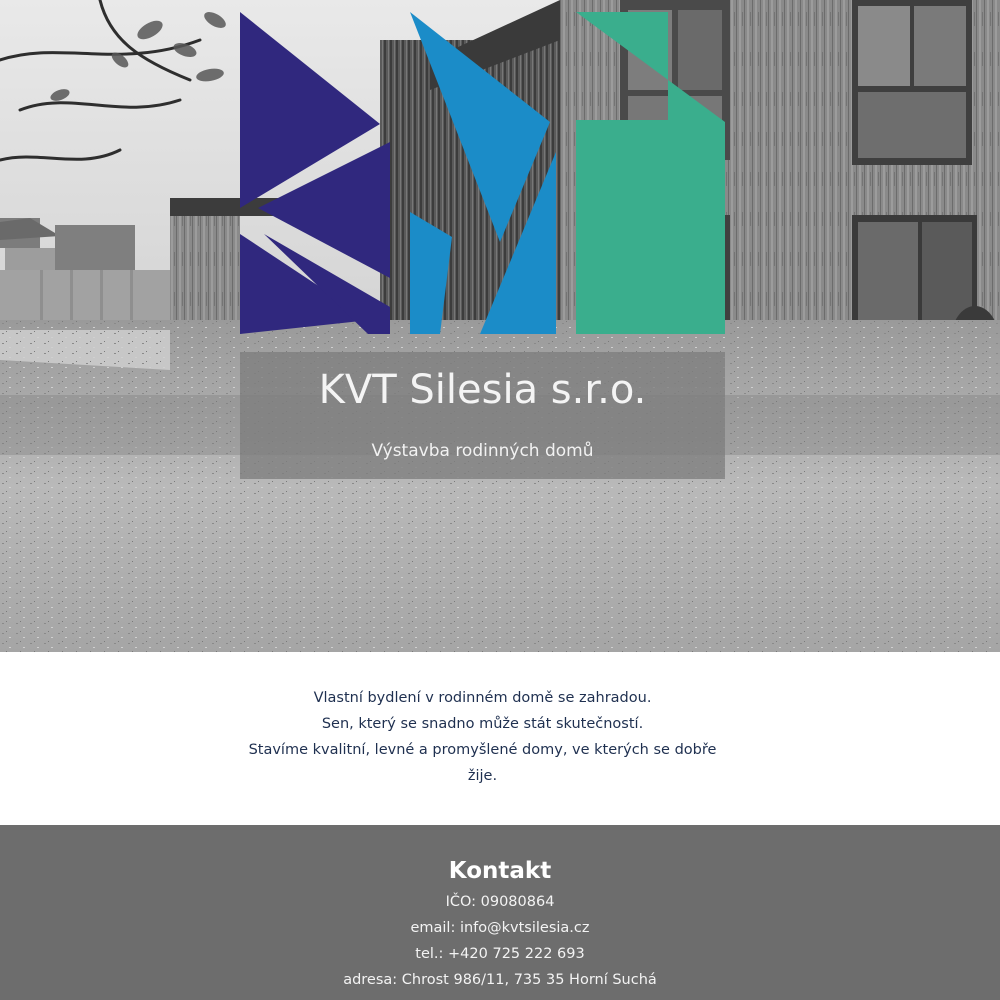 The height and width of the screenshot is (1000, 1000). I want to click on logo-letter-v-shape, so click(483, 173).